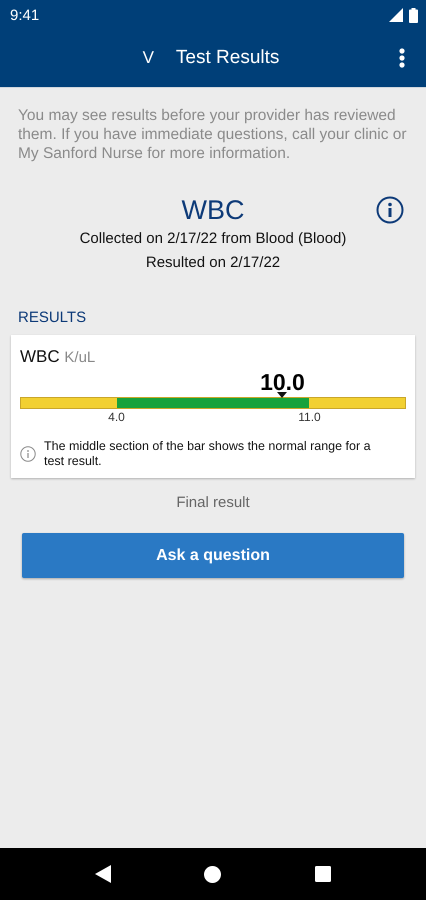 The height and width of the screenshot is (900, 426). Describe the element at coordinates (40, 356) in the screenshot. I see `result-name: WBC` at that location.